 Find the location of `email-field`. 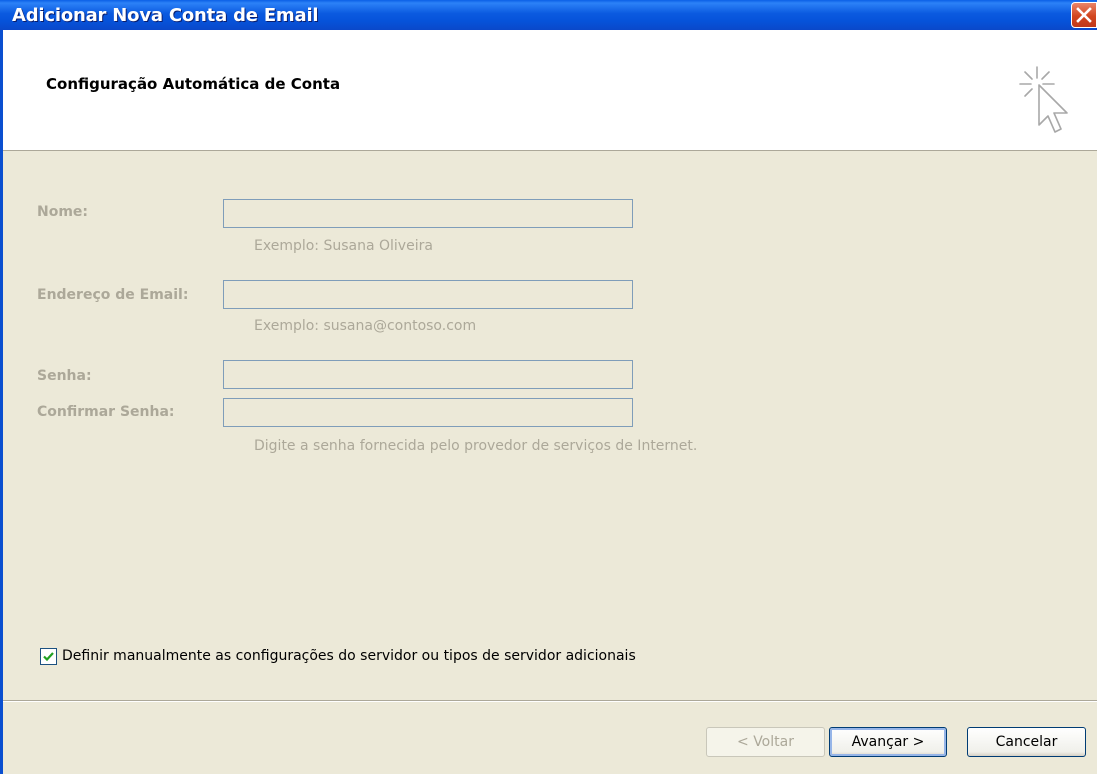

email-field is located at coordinates (428, 294).